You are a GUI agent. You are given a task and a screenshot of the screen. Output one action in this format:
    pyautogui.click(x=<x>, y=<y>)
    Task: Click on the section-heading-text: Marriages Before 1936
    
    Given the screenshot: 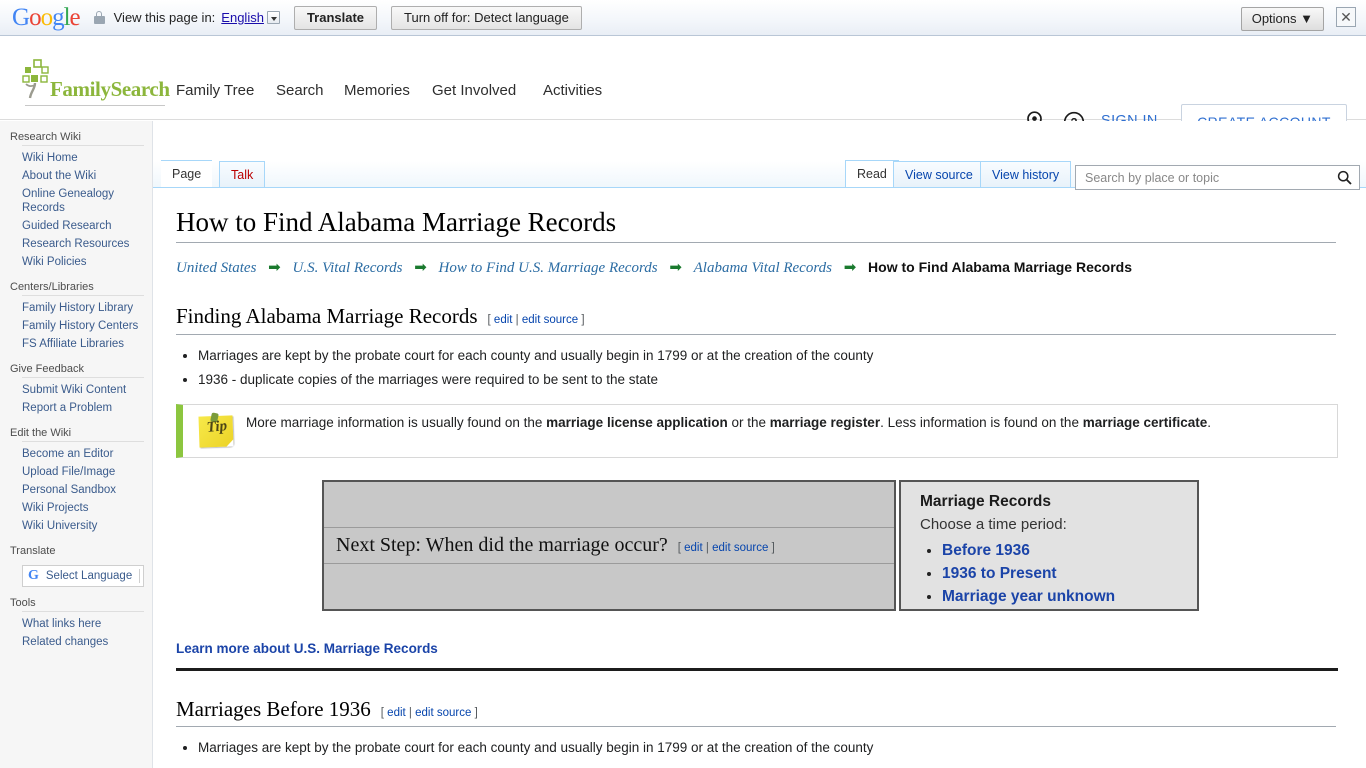 What is the action you would take?
    pyautogui.click(x=273, y=708)
    